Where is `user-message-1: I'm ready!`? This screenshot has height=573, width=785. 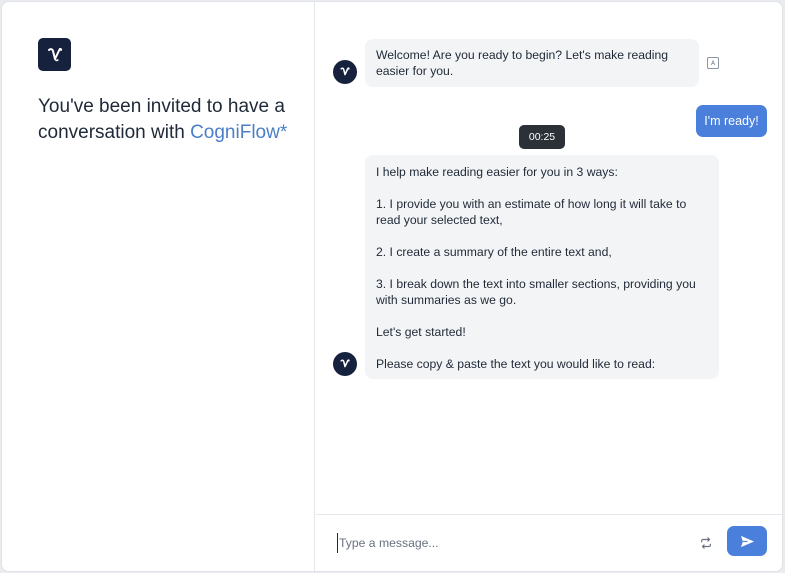 user-message-1: I'm ready! is located at coordinates (731, 121).